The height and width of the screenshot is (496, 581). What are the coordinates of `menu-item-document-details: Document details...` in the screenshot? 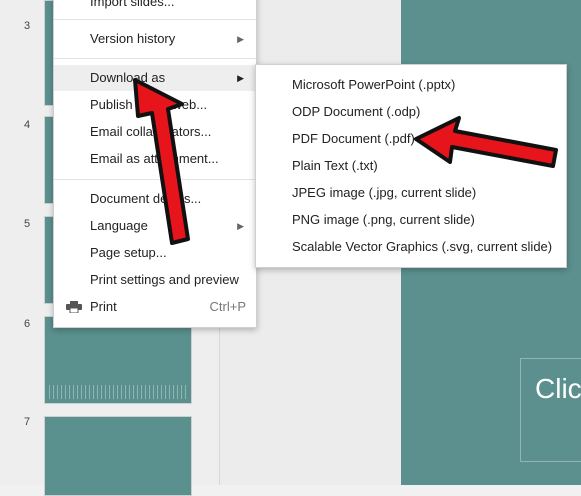 It's located at (155, 199).